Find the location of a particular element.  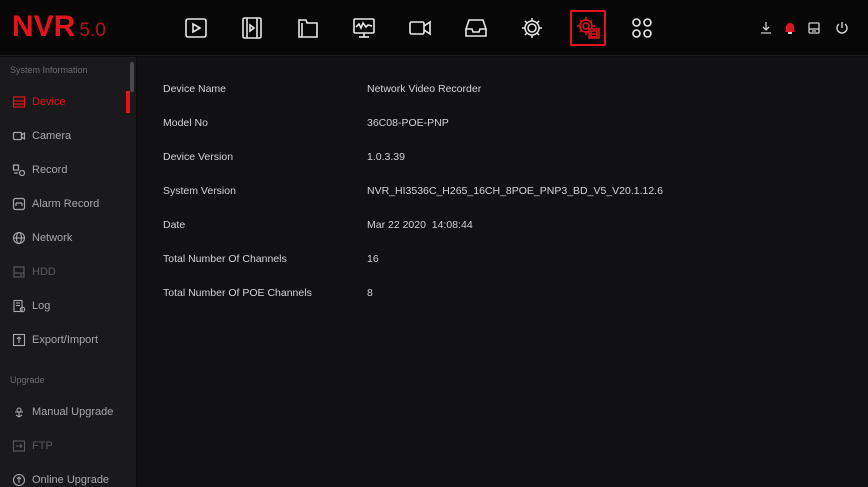

info-value: Mar 22 2020 14:08:44 is located at coordinates (420, 225).